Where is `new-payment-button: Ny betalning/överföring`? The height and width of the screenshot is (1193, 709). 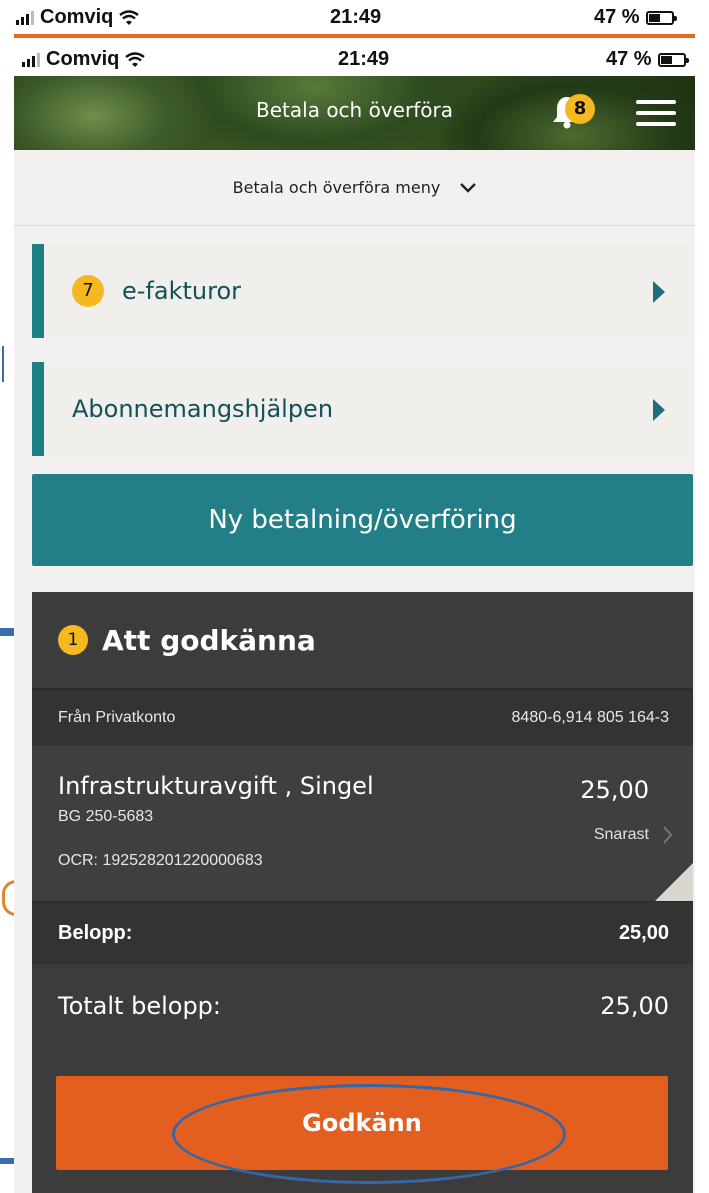 new-payment-button: Ny betalning/överföring is located at coordinates (362, 520).